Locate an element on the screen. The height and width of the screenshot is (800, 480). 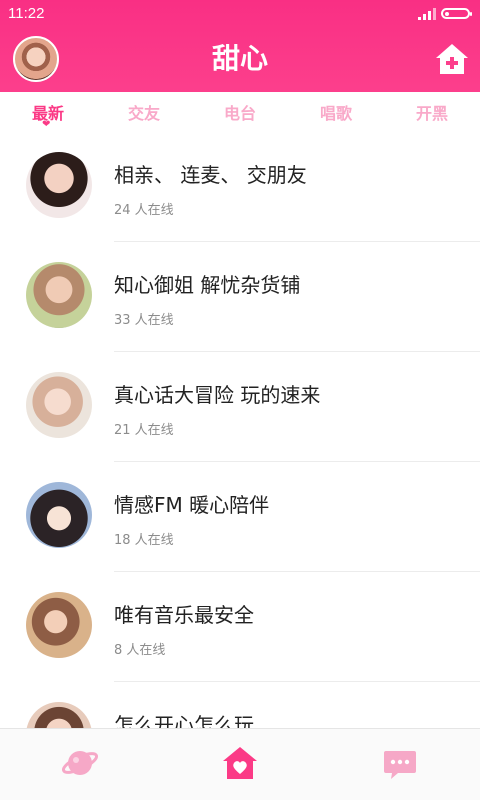
room-item: 真心话大冒险 玩的速来 21 人在线 is located at coordinates (240, 407).